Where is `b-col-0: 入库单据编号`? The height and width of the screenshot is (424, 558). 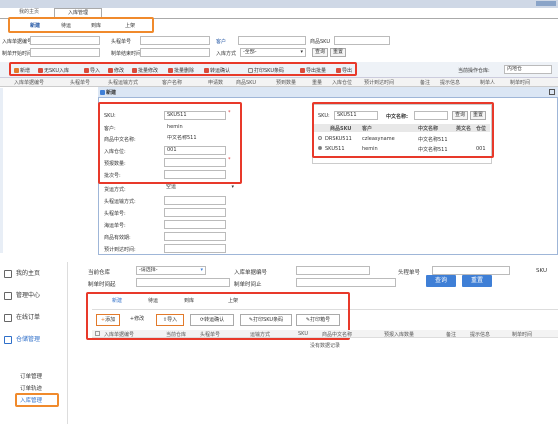 b-col-0: 入库单据编号 is located at coordinates (119, 335).